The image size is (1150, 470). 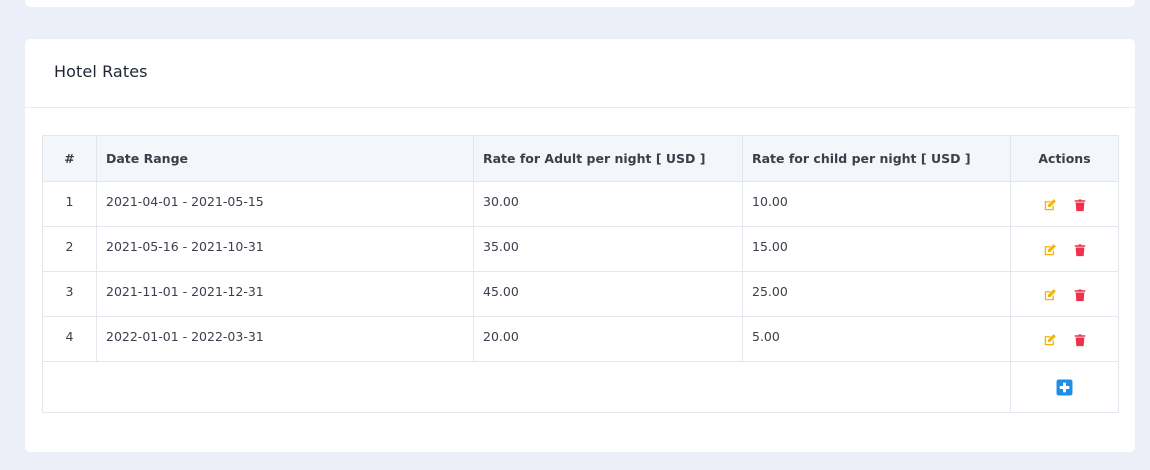 What do you see at coordinates (608, 339) in the screenshot?
I see `row-adult-rate: 20.00` at bounding box center [608, 339].